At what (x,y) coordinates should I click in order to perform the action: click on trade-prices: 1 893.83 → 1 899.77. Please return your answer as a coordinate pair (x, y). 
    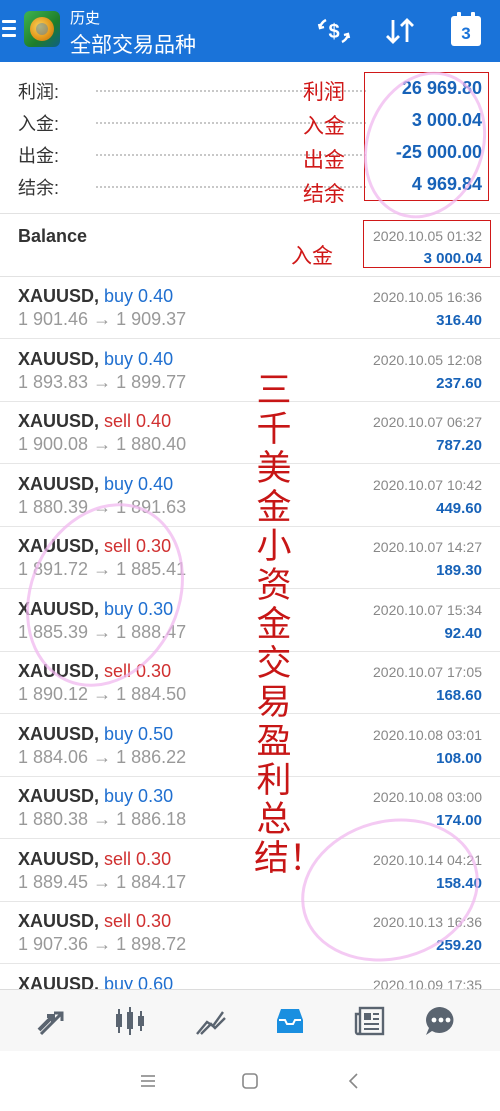
    Looking at the image, I should click on (102, 381).